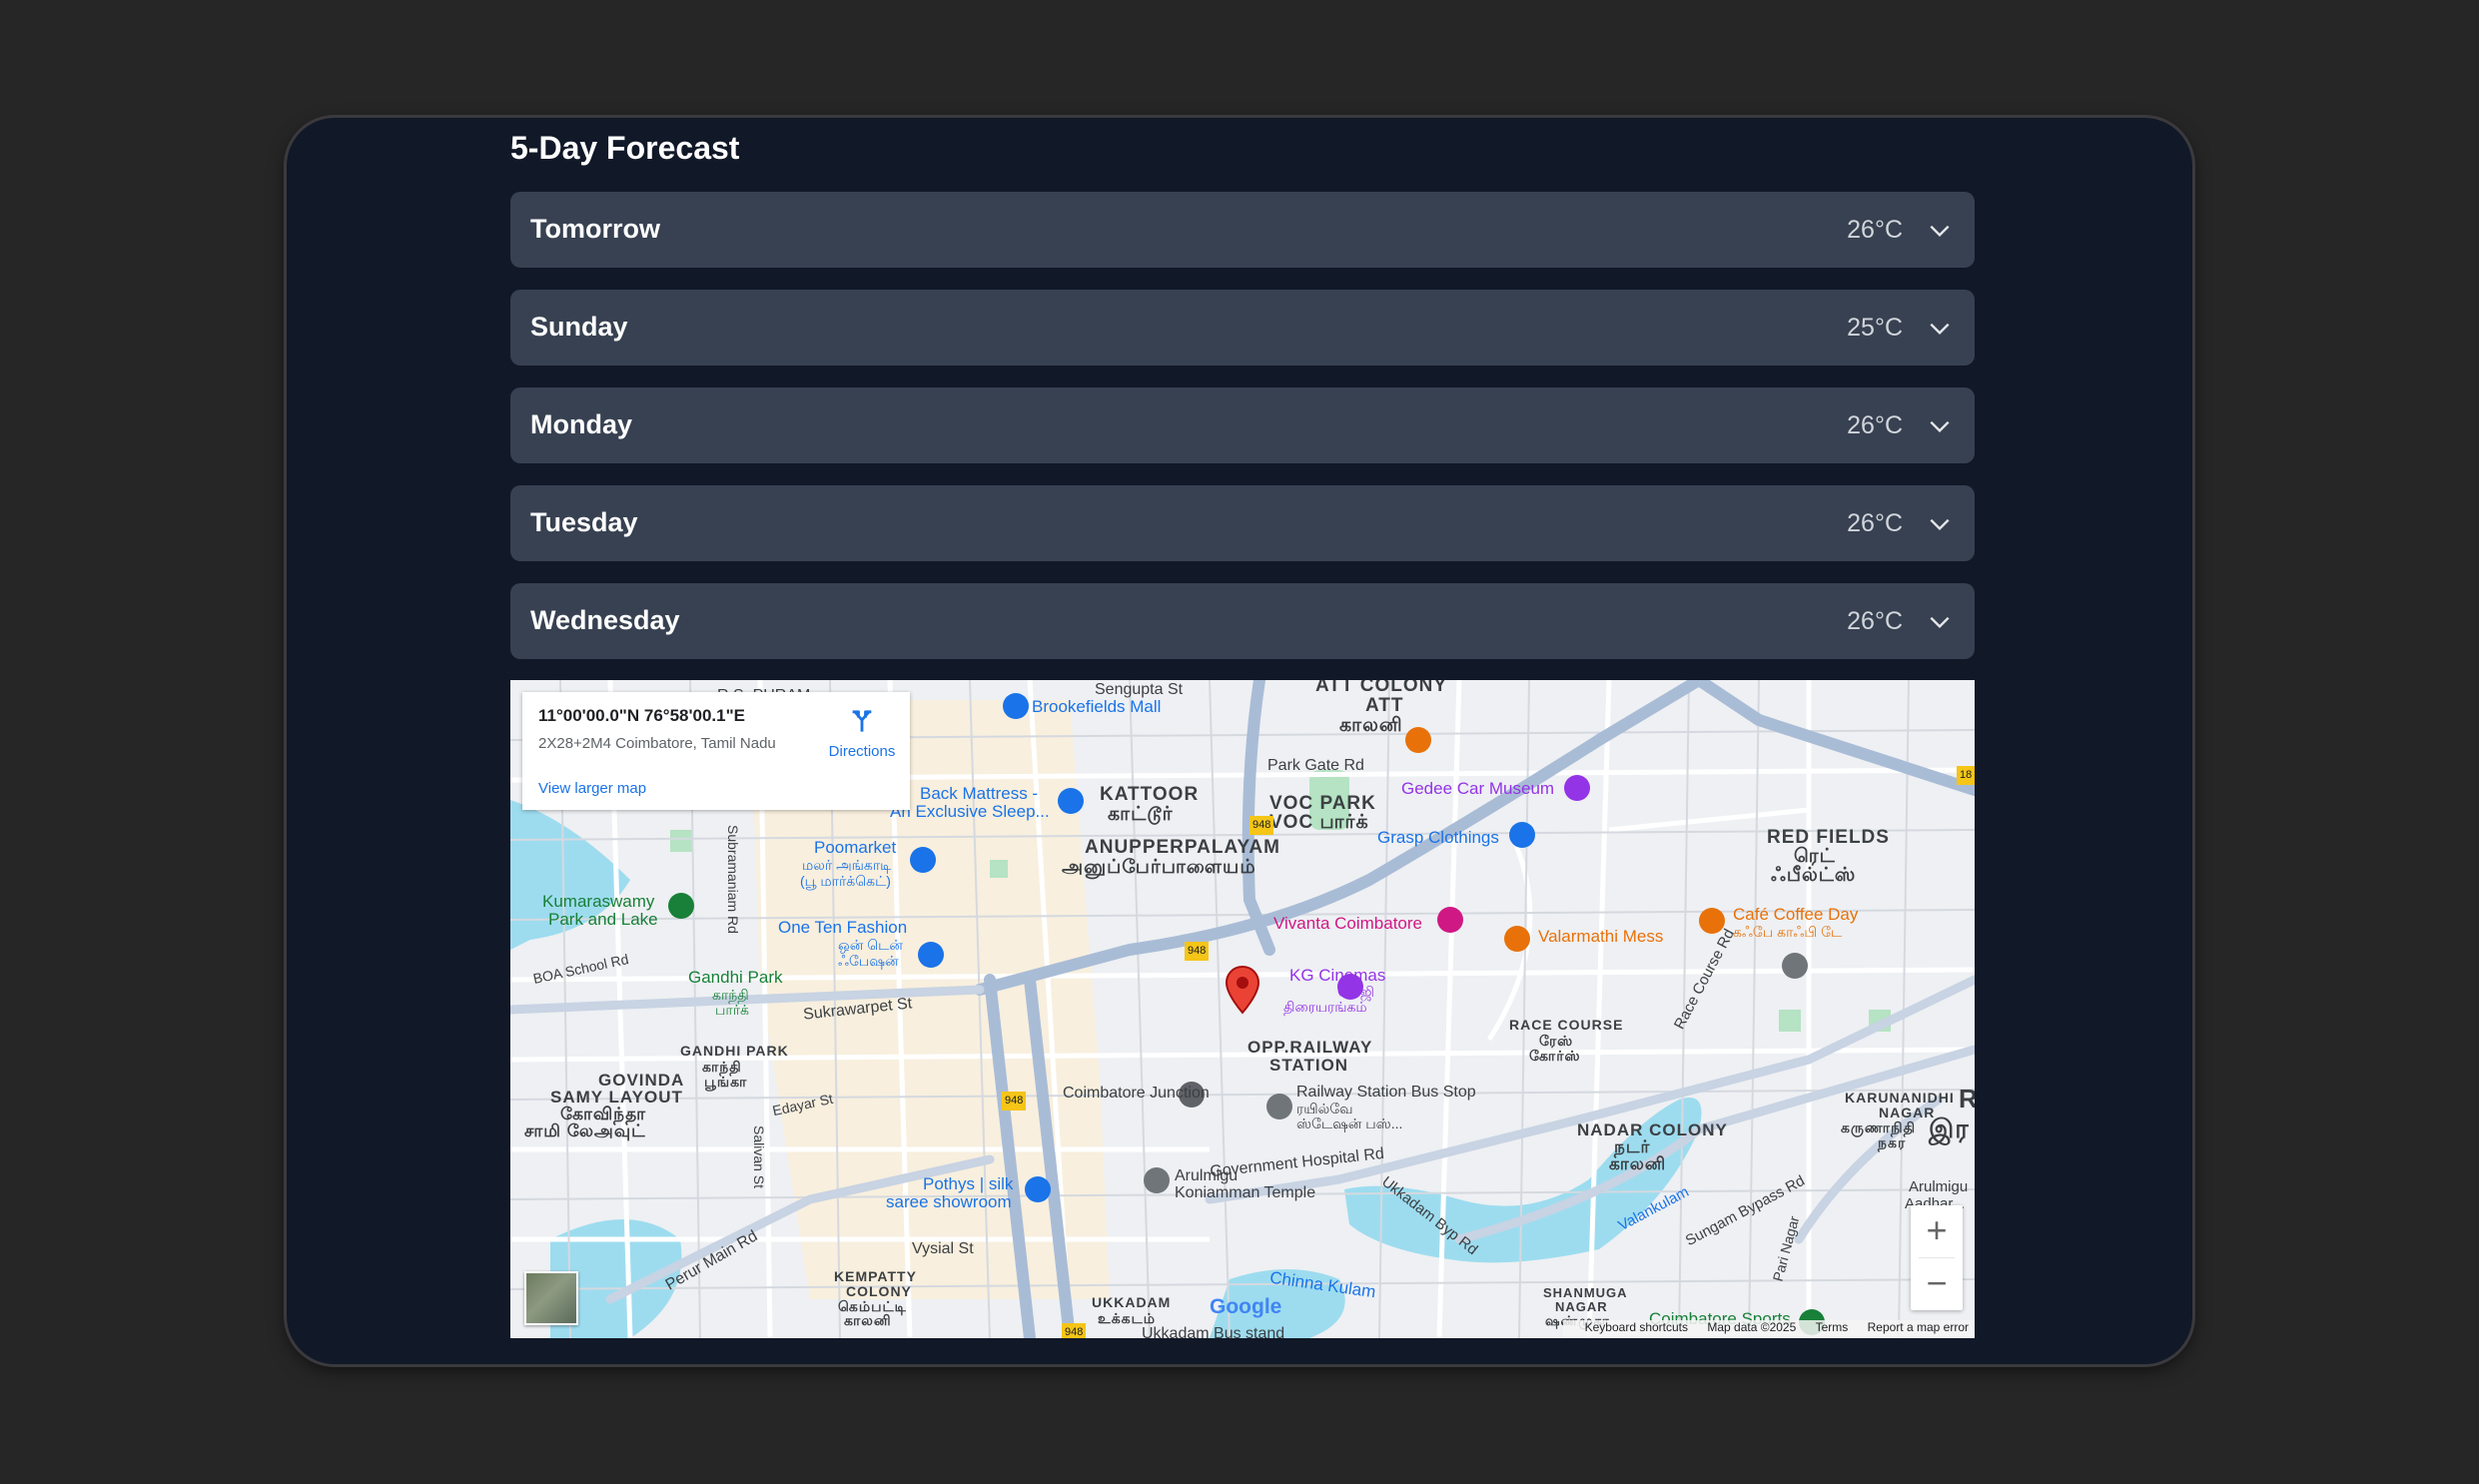 The width and height of the screenshot is (2479, 1484). I want to click on park-icon, so click(681, 906).